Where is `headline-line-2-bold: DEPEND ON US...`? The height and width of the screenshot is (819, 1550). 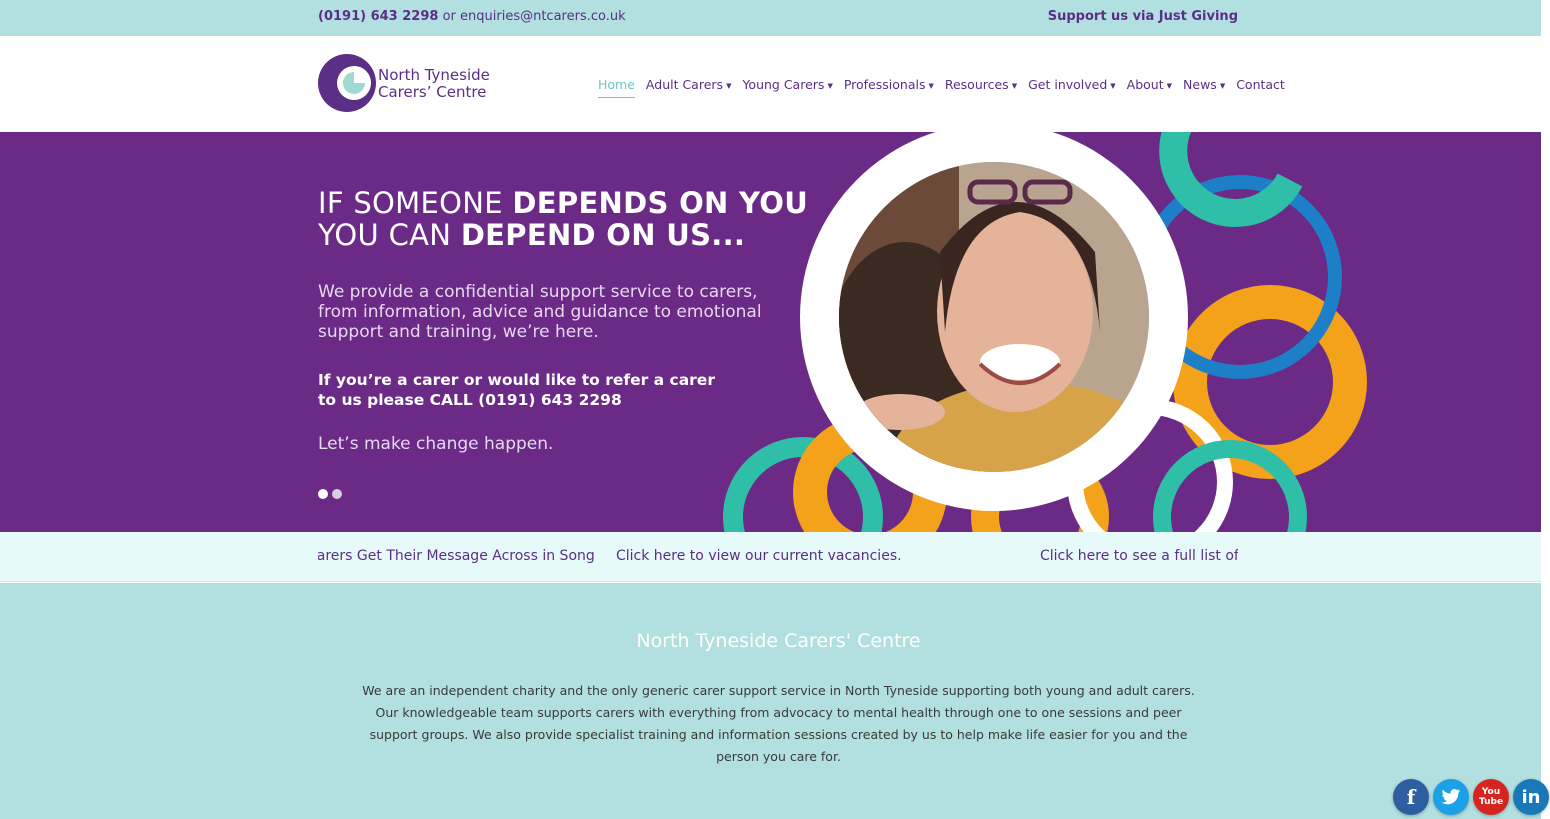
headline-line-2-bold: DEPEND ON US... is located at coordinates (603, 235).